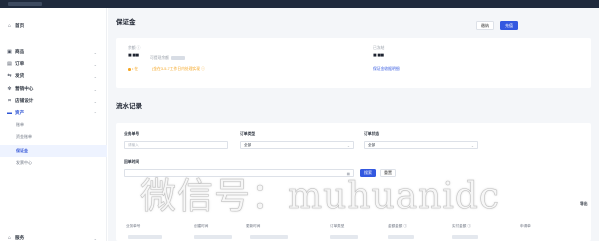  What do you see at coordinates (372, 134) in the screenshot?
I see `order-status-label: 订单状态` at bounding box center [372, 134].